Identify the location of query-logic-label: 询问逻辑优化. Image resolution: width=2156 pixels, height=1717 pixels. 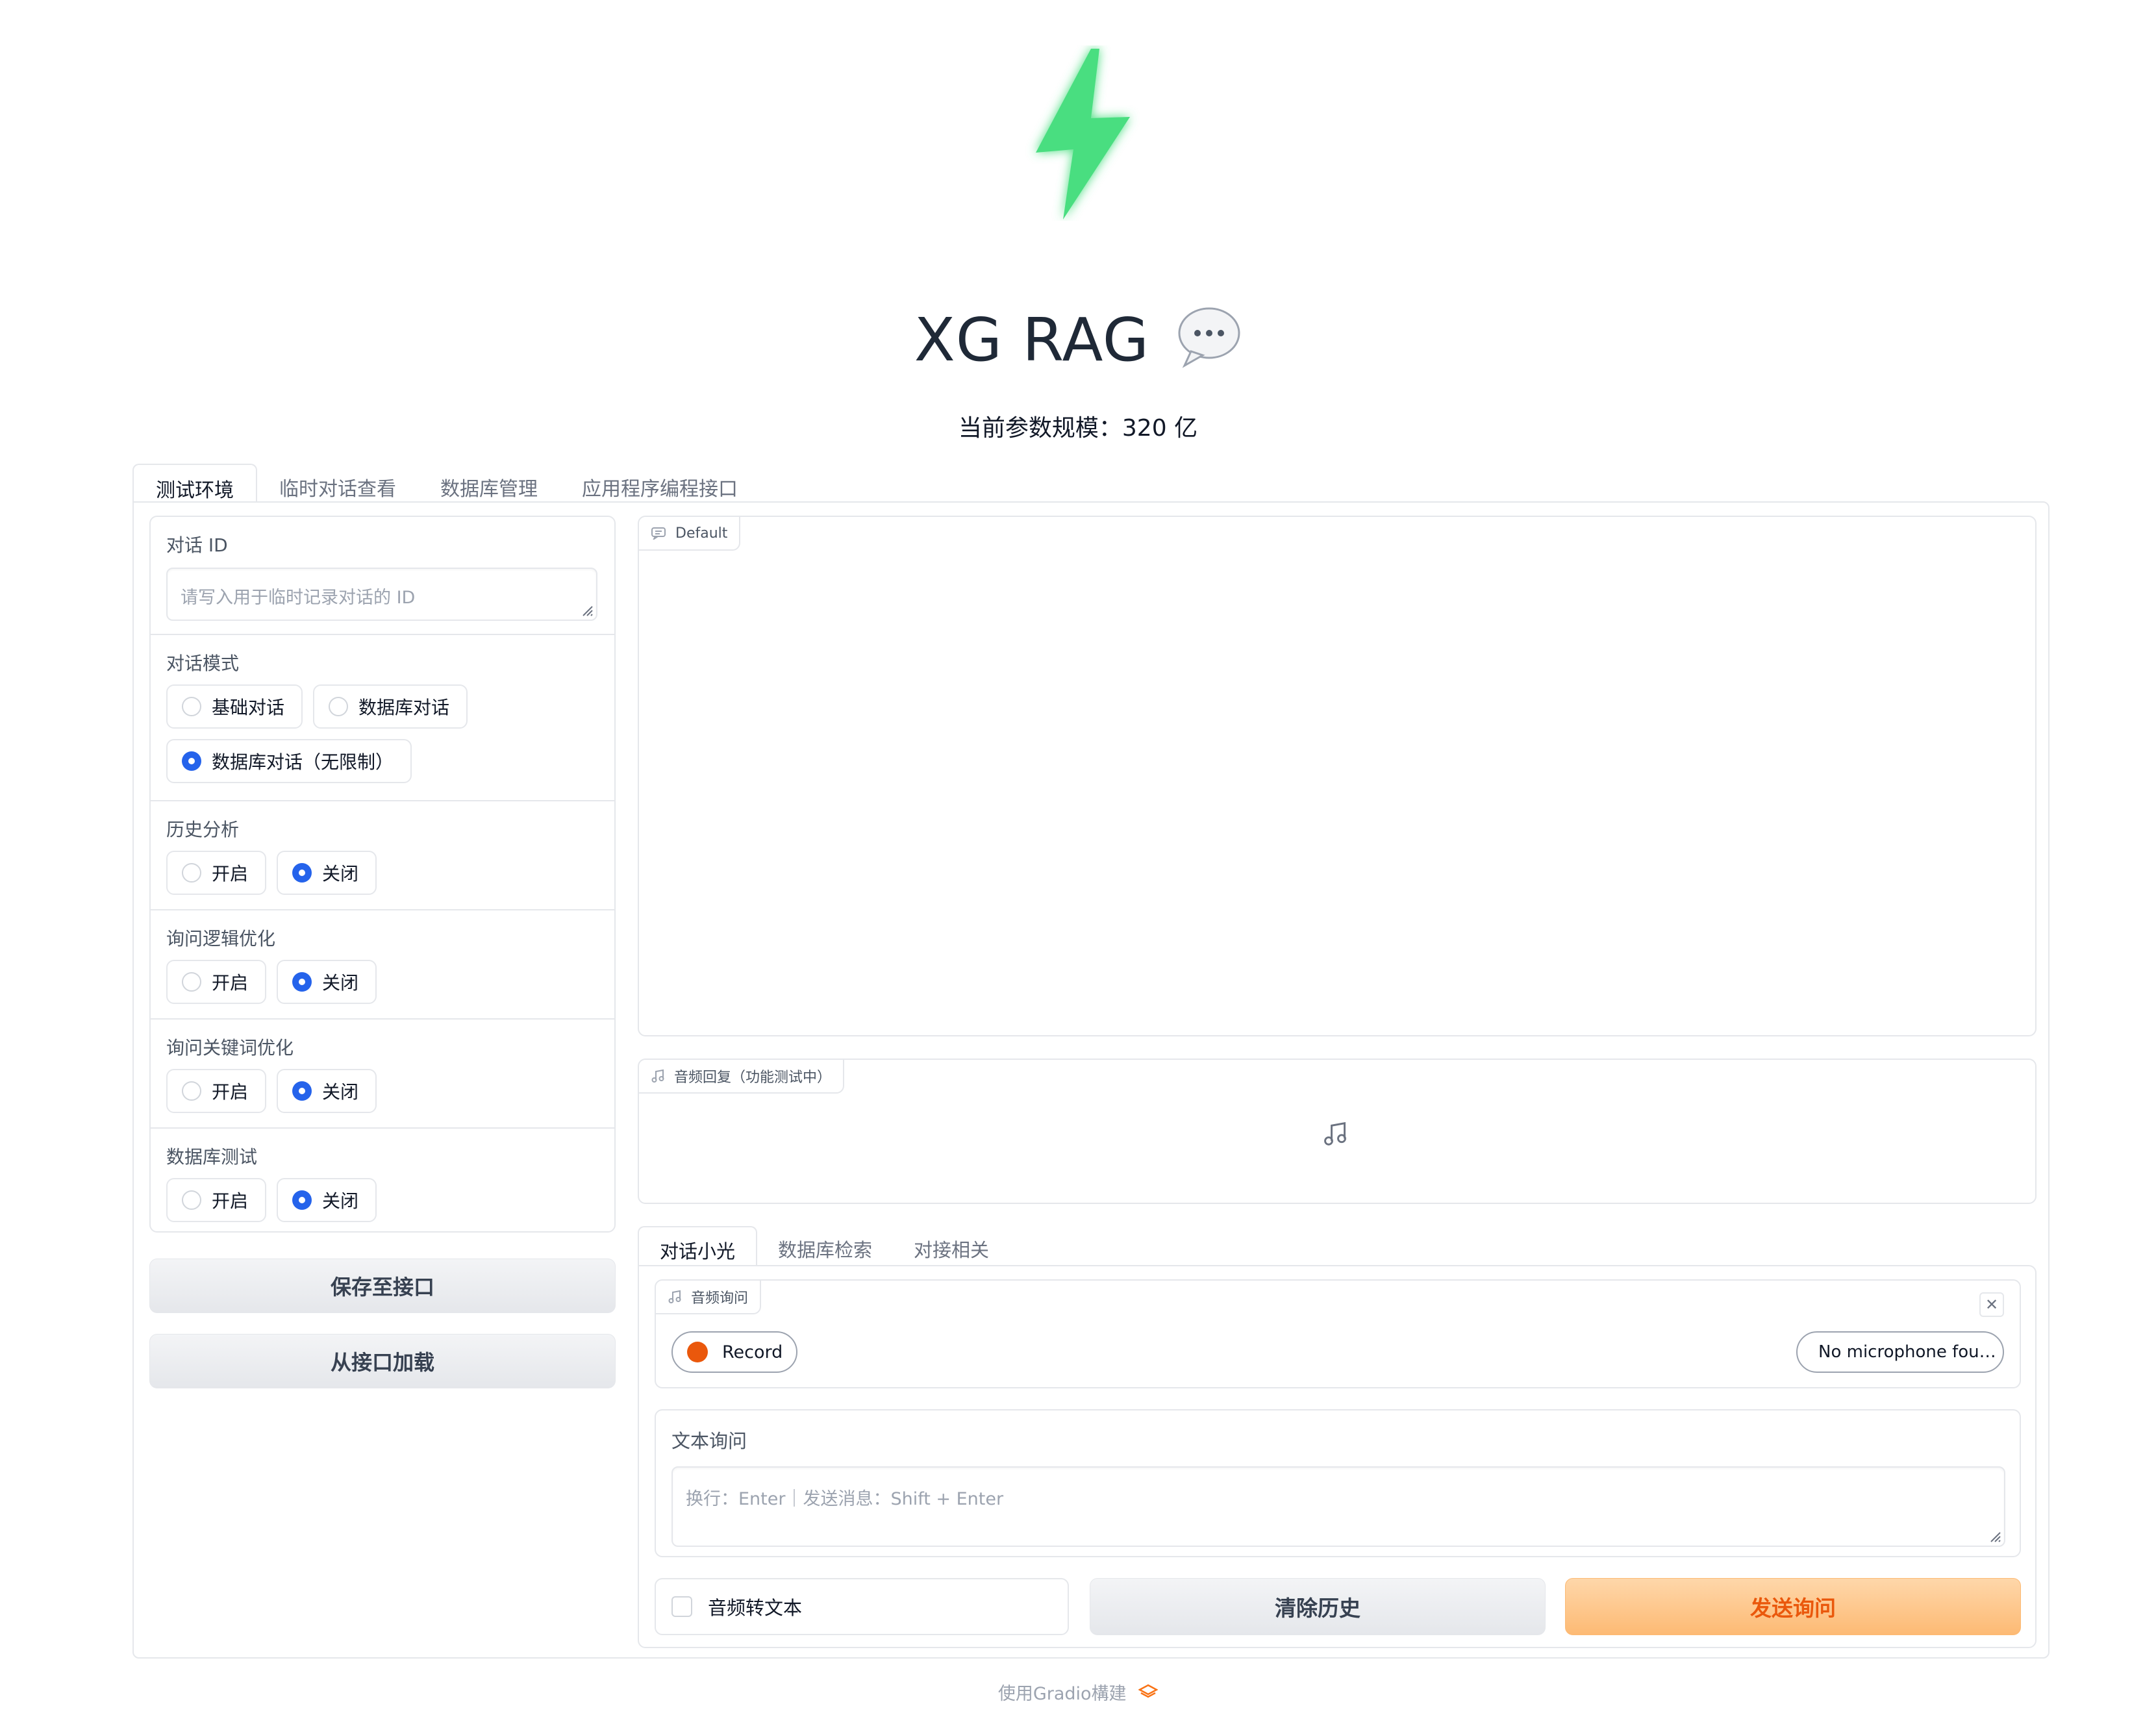
(221, 938).